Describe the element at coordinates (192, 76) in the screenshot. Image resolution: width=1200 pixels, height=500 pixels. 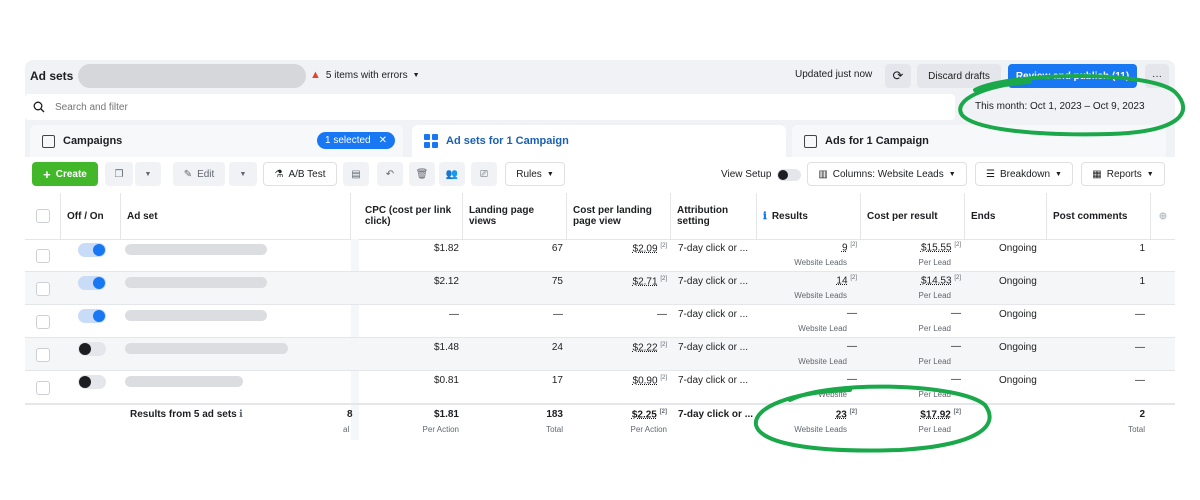
I see `account-selector` at that location.